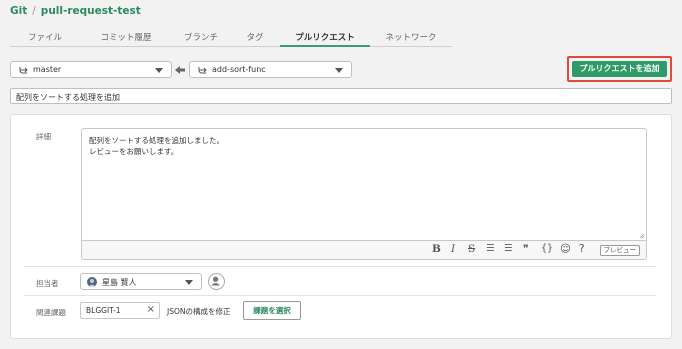 Image resolution: width=682 pixels, height=349 pixels. What do you see at coordinates (103, 310) in the screenshot?
I see `related-issue-key: BLGGIT-1` at bounding box center [103, 310].